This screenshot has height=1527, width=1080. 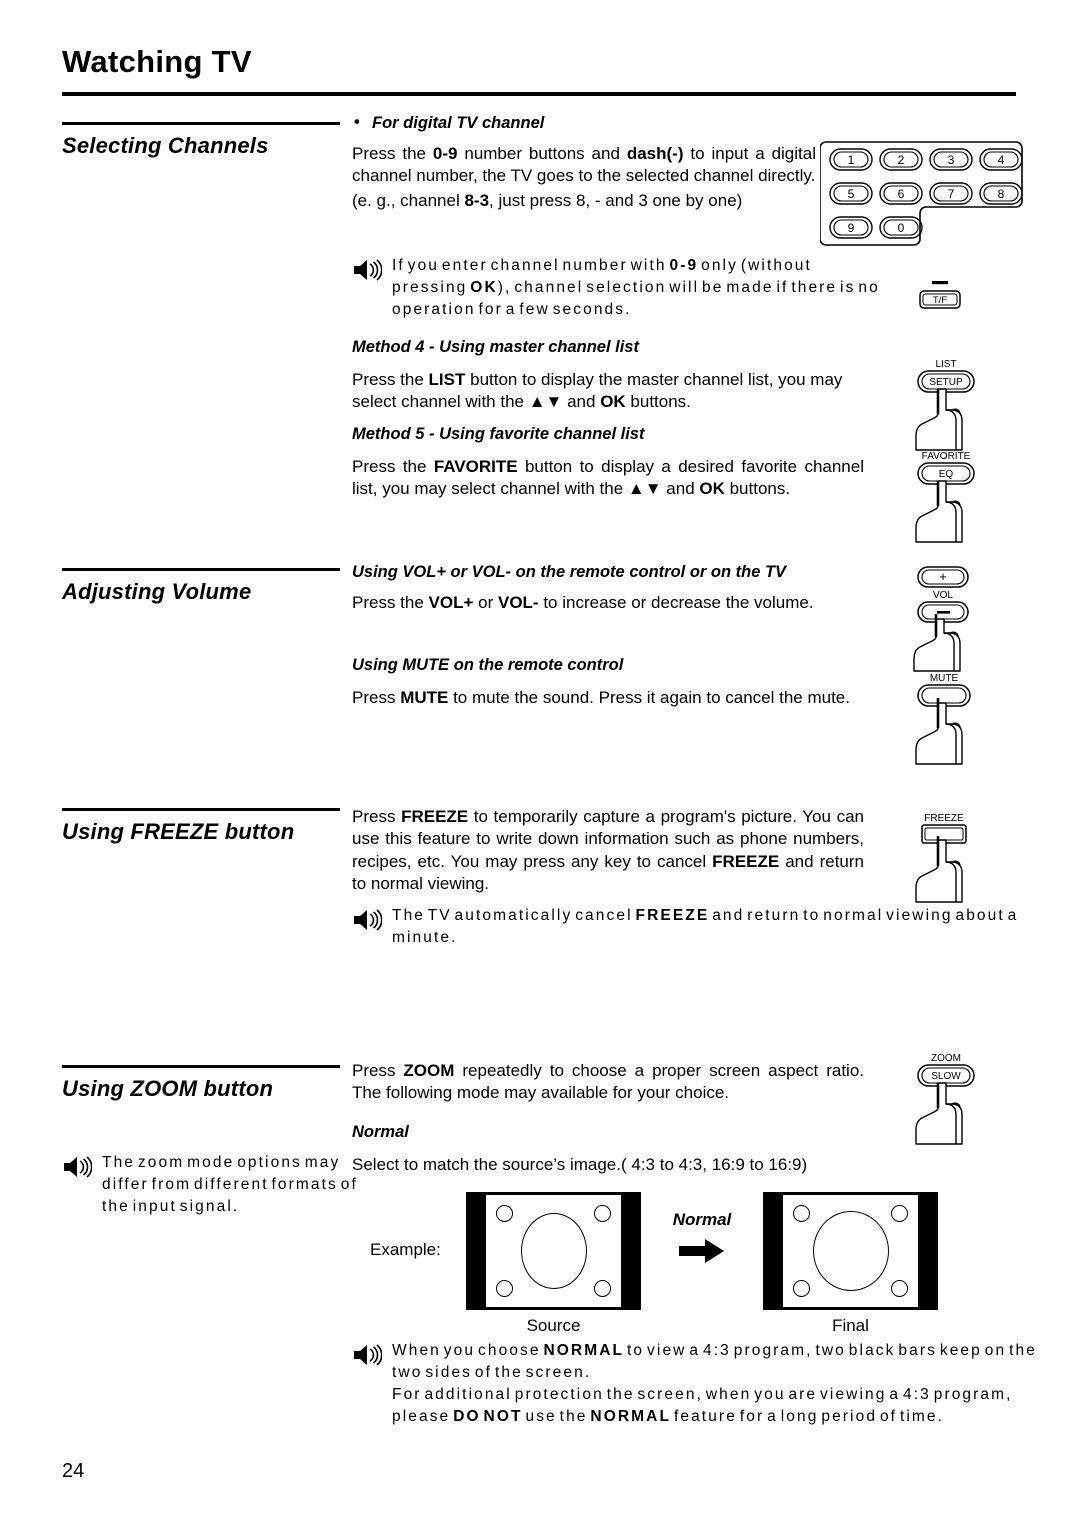 What do you see at coordinates (943, 595) in the screenshot?
I see `vol-label: VOL` at bounding box center [943, 595].